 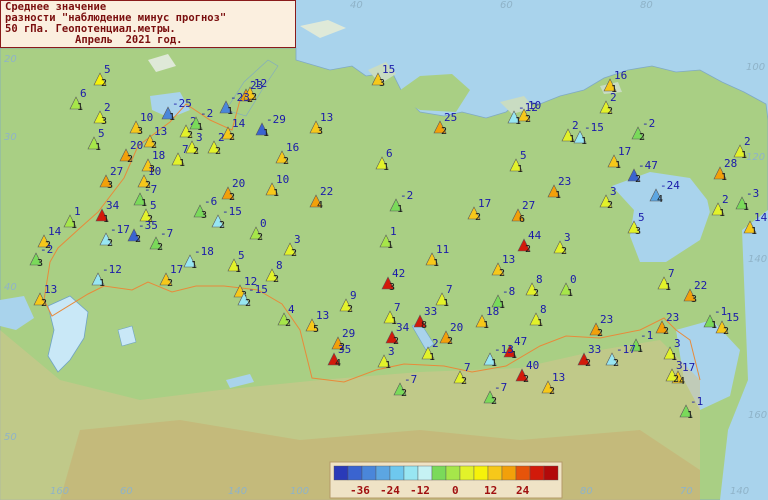 I want to click on station-value: 1, so click(x=393, y=231).